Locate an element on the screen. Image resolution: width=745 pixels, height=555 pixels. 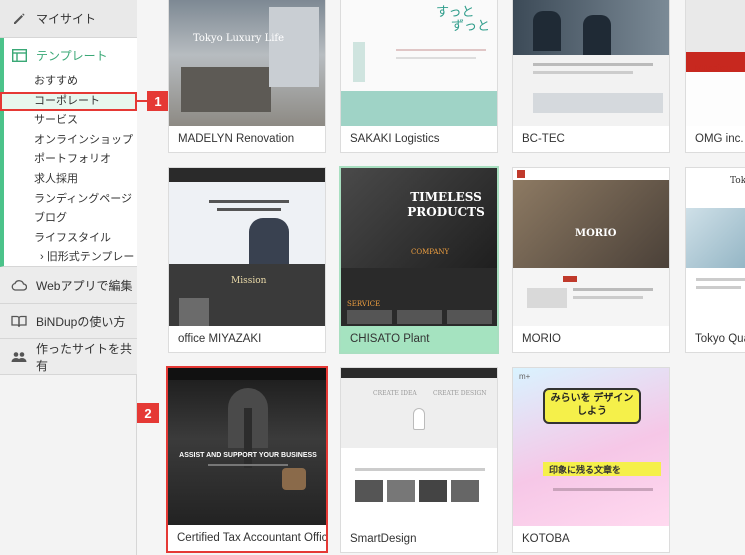
people-icon is located at coordinates (19, 357).